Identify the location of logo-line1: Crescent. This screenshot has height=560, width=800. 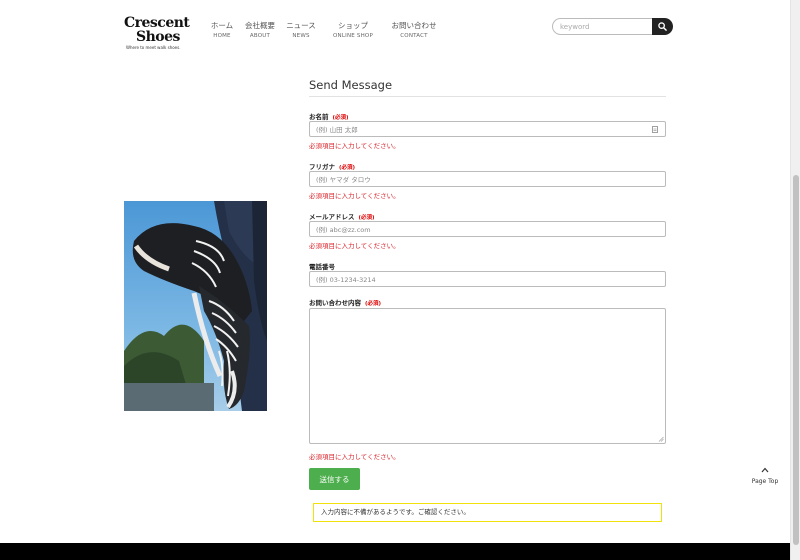
(157, 23).